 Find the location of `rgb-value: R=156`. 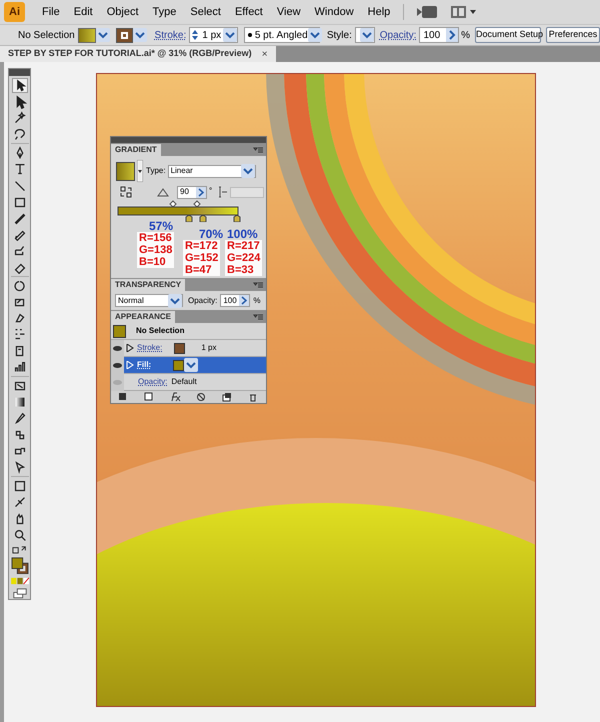

rgb-value: R=156 is located at coordinates (155, 238).